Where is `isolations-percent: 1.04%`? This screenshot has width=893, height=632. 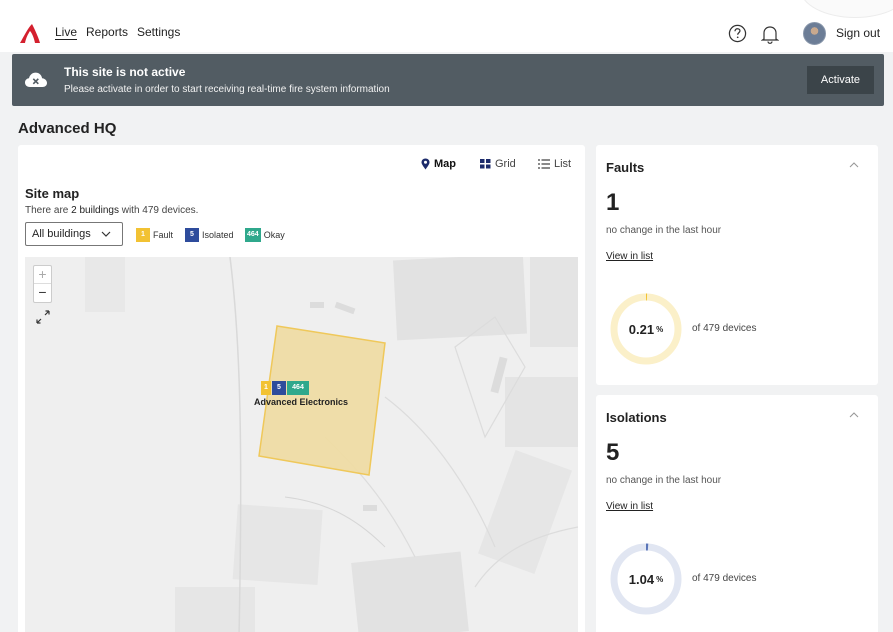 isolations-percent: 1.04% is located at coordinates (646, 579).